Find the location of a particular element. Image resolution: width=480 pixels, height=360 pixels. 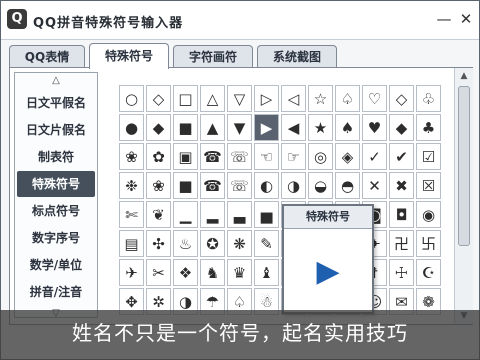

symbol-cell: ✈ is located at coordinates (131, 272).